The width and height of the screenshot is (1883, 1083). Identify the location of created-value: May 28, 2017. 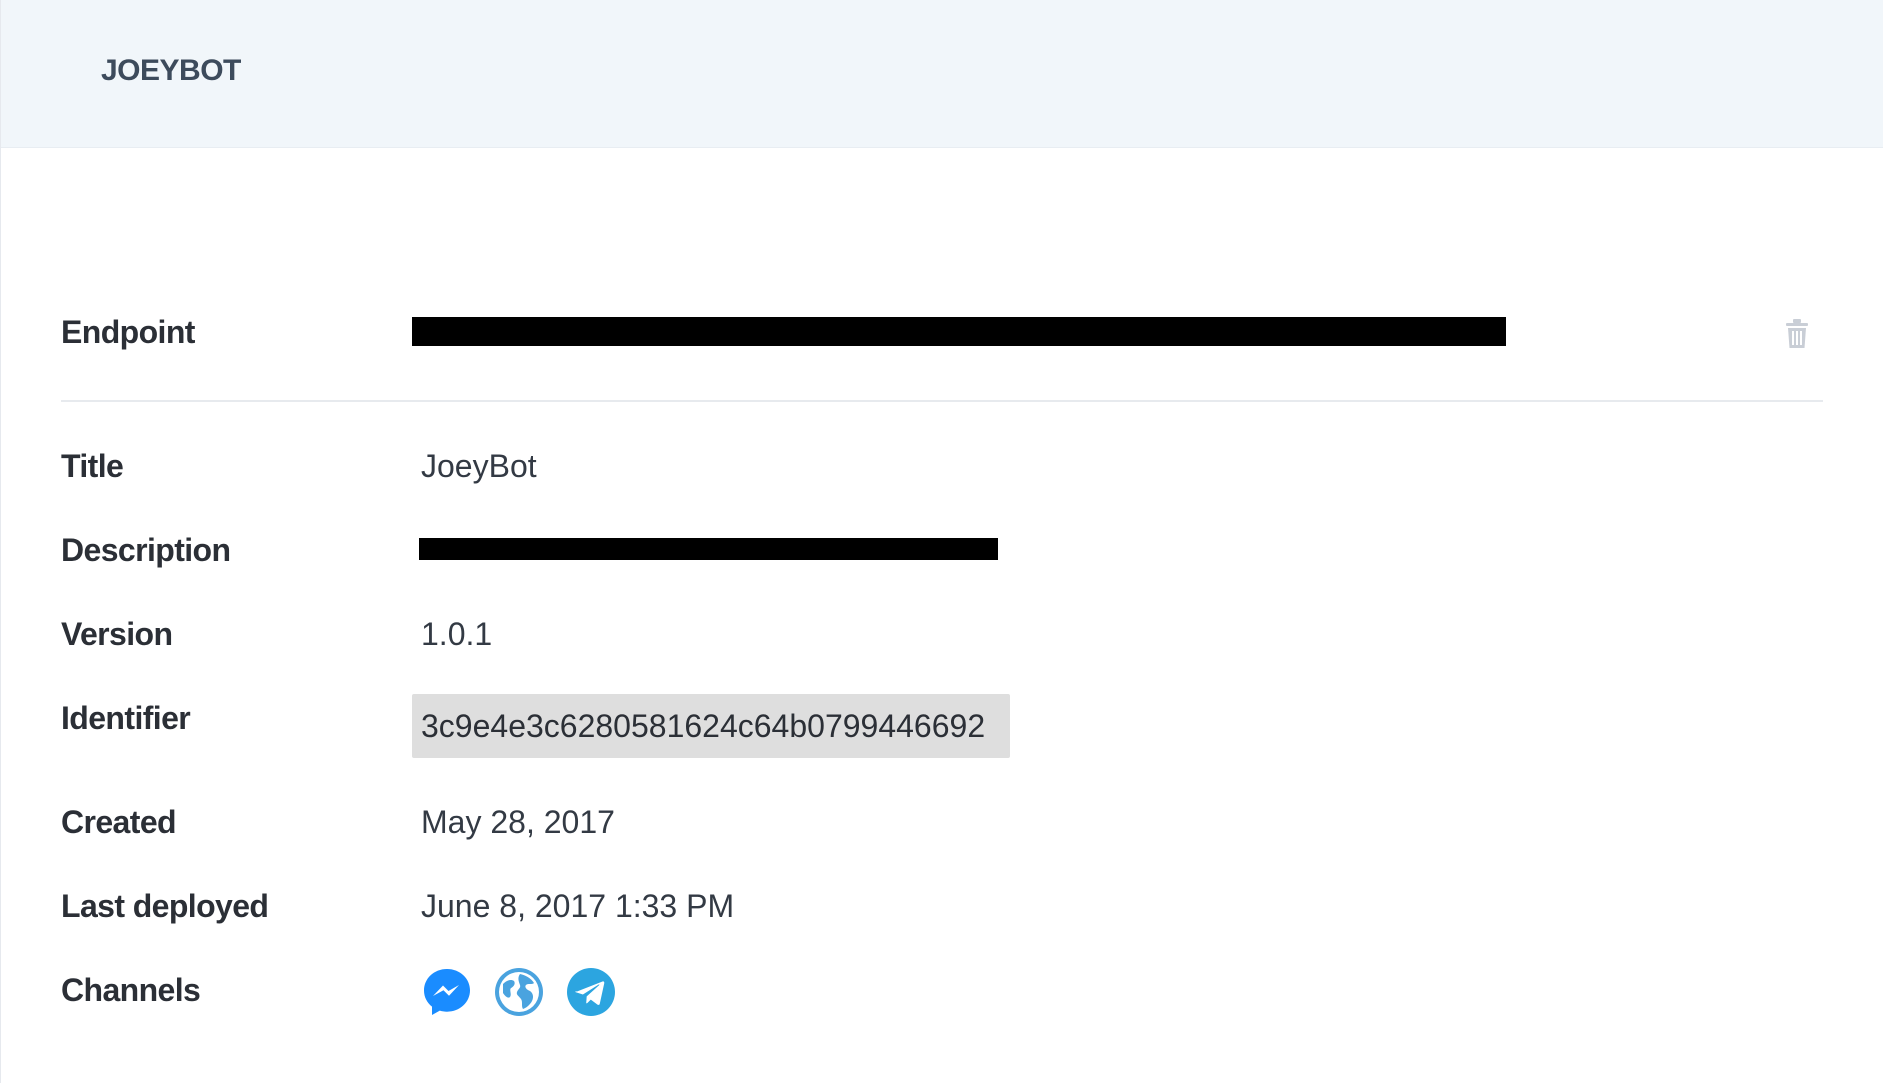
(518, 822).